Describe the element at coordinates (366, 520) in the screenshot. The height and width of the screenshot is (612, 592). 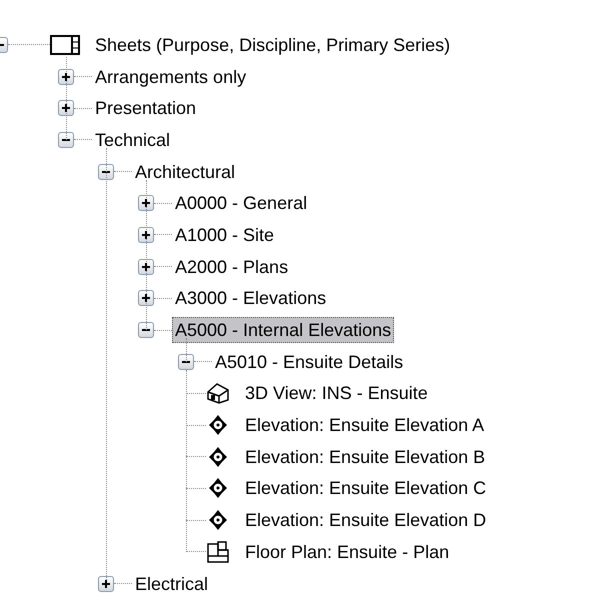
I see `tree-item: Elevation: Ensuite Elevation D` at that location.